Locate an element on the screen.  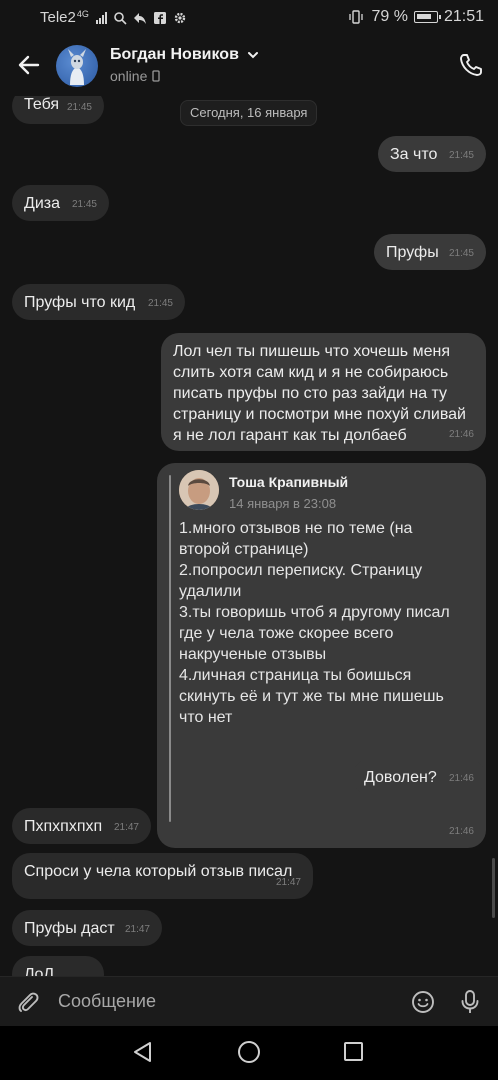
message-text: ЛоЛ is located at coordinates (39, 971).